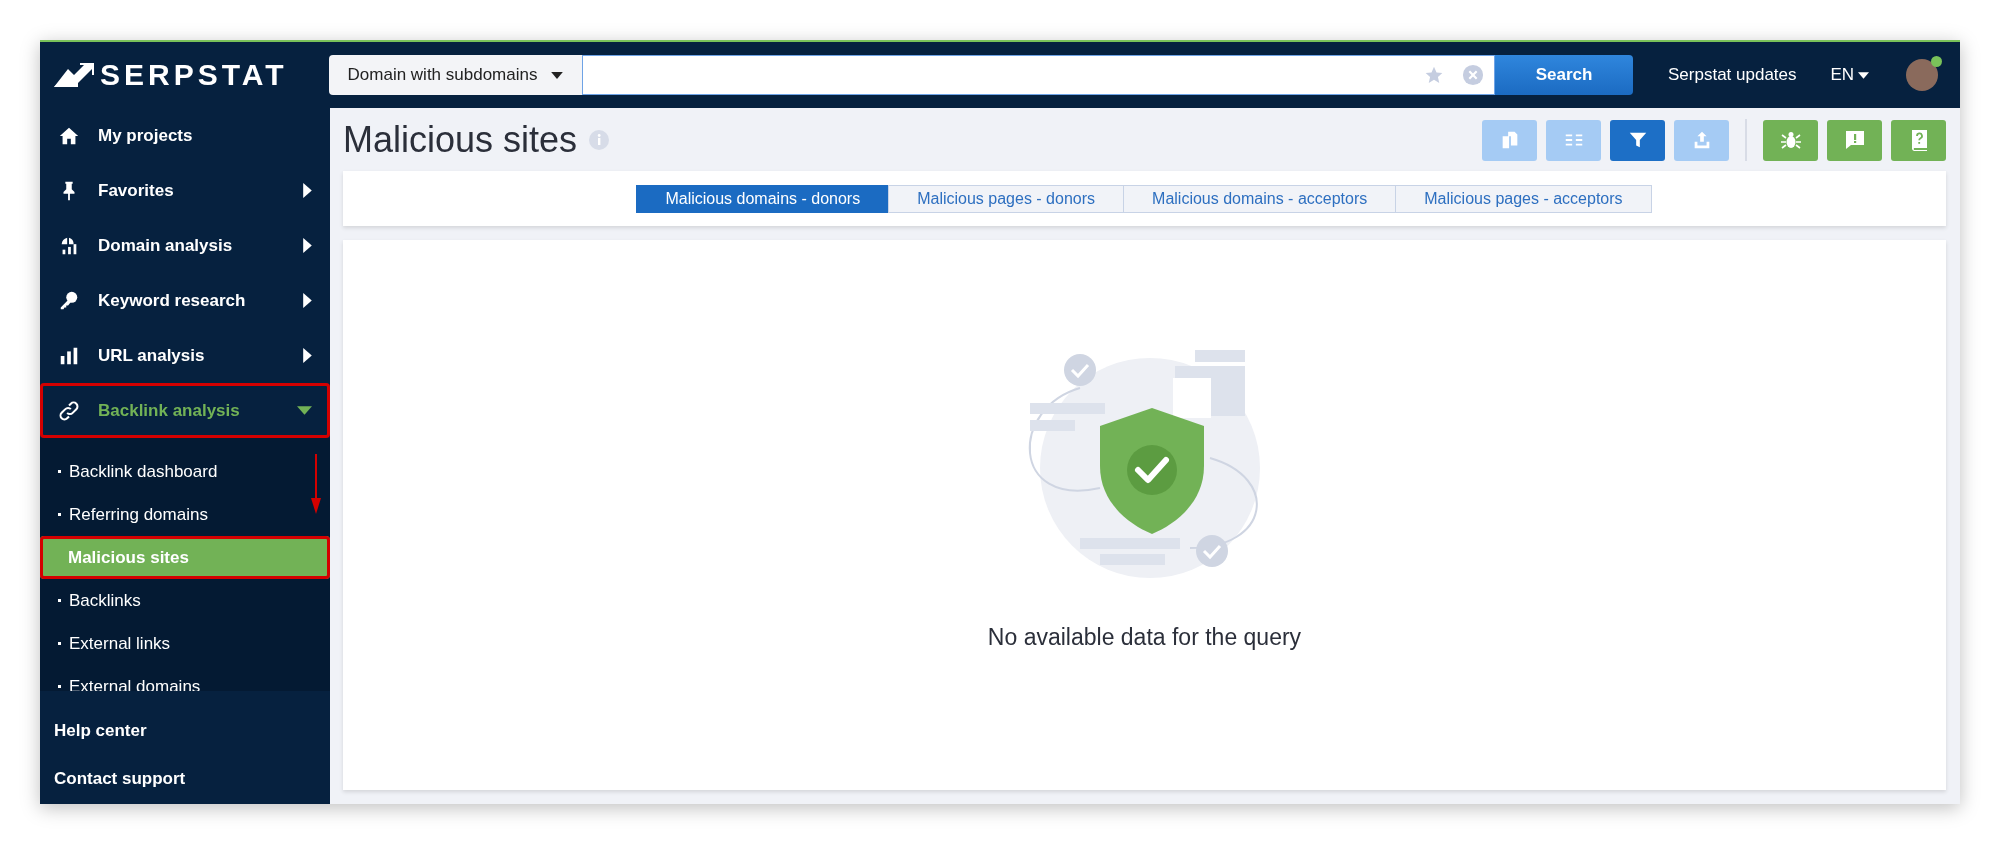 The height and width of the screenshot is (844, 2000). Describe the element at coordinates (74, 75) in the screenshot. I see `logo-icon` at that location.